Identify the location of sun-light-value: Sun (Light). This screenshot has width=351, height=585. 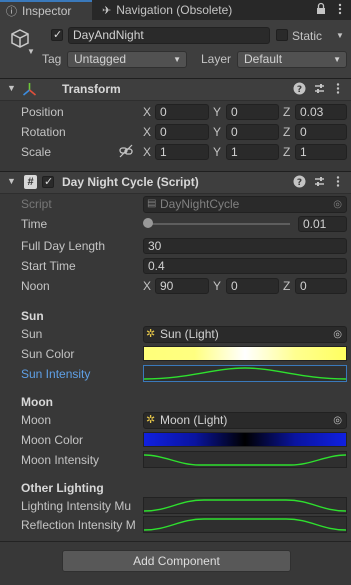
(189, 334).